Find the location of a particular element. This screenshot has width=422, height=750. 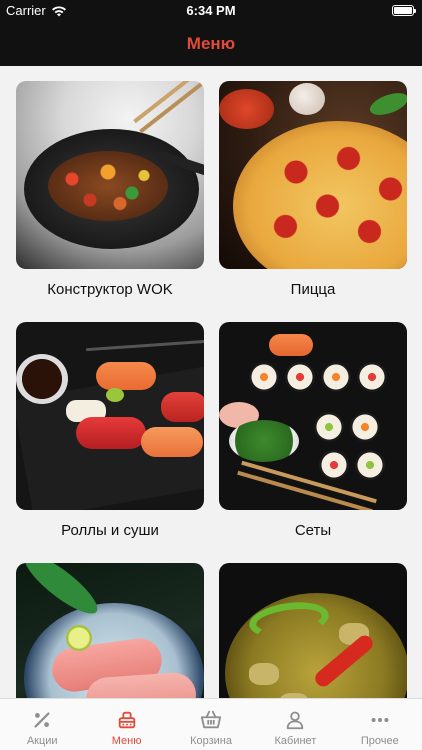

menu-category-label: Конструктор WOK is located at coordinates (110, 289).